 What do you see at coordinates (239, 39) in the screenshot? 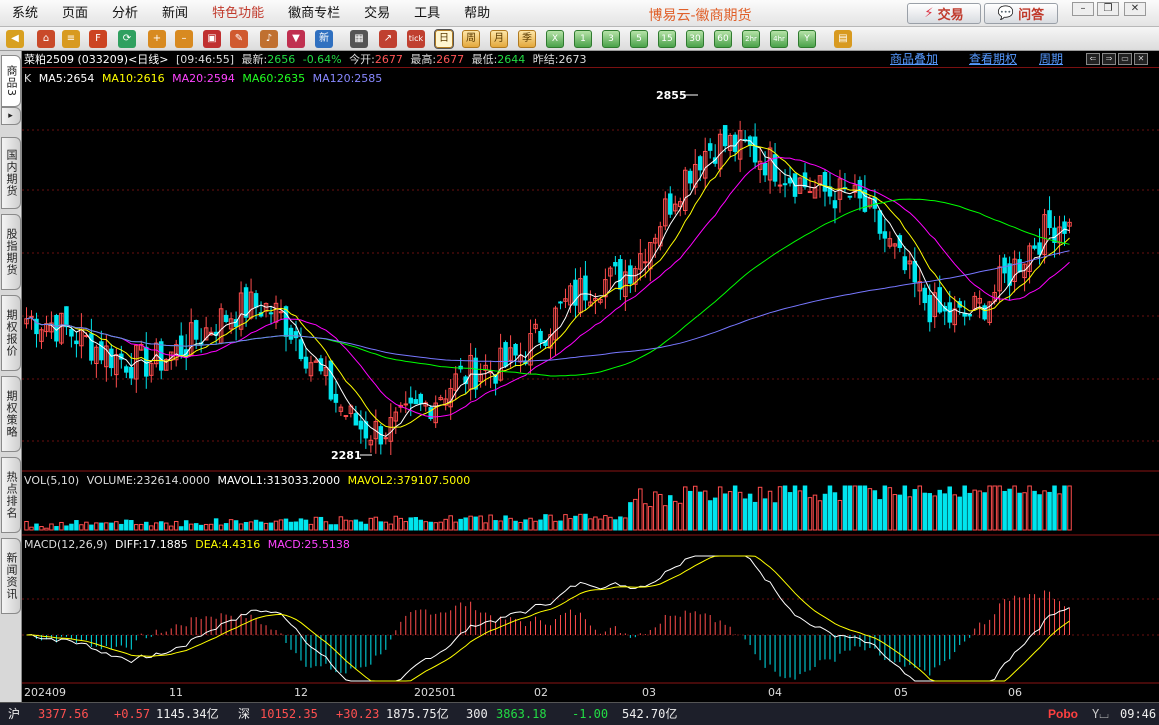
I see `draw-pen-icon: ✎` at bounding box center [239, 39].